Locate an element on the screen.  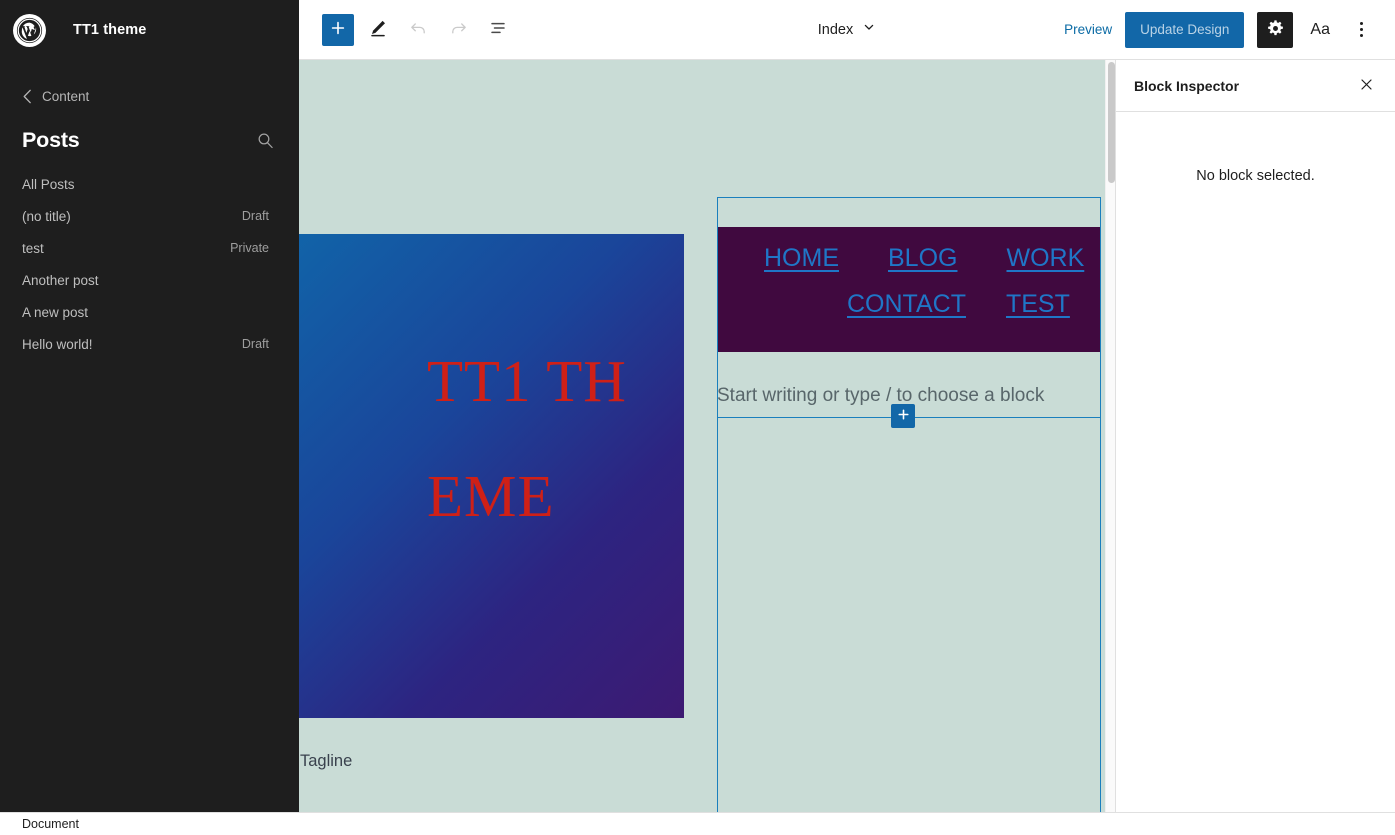
undo-button is located at coordinates (418, 30).